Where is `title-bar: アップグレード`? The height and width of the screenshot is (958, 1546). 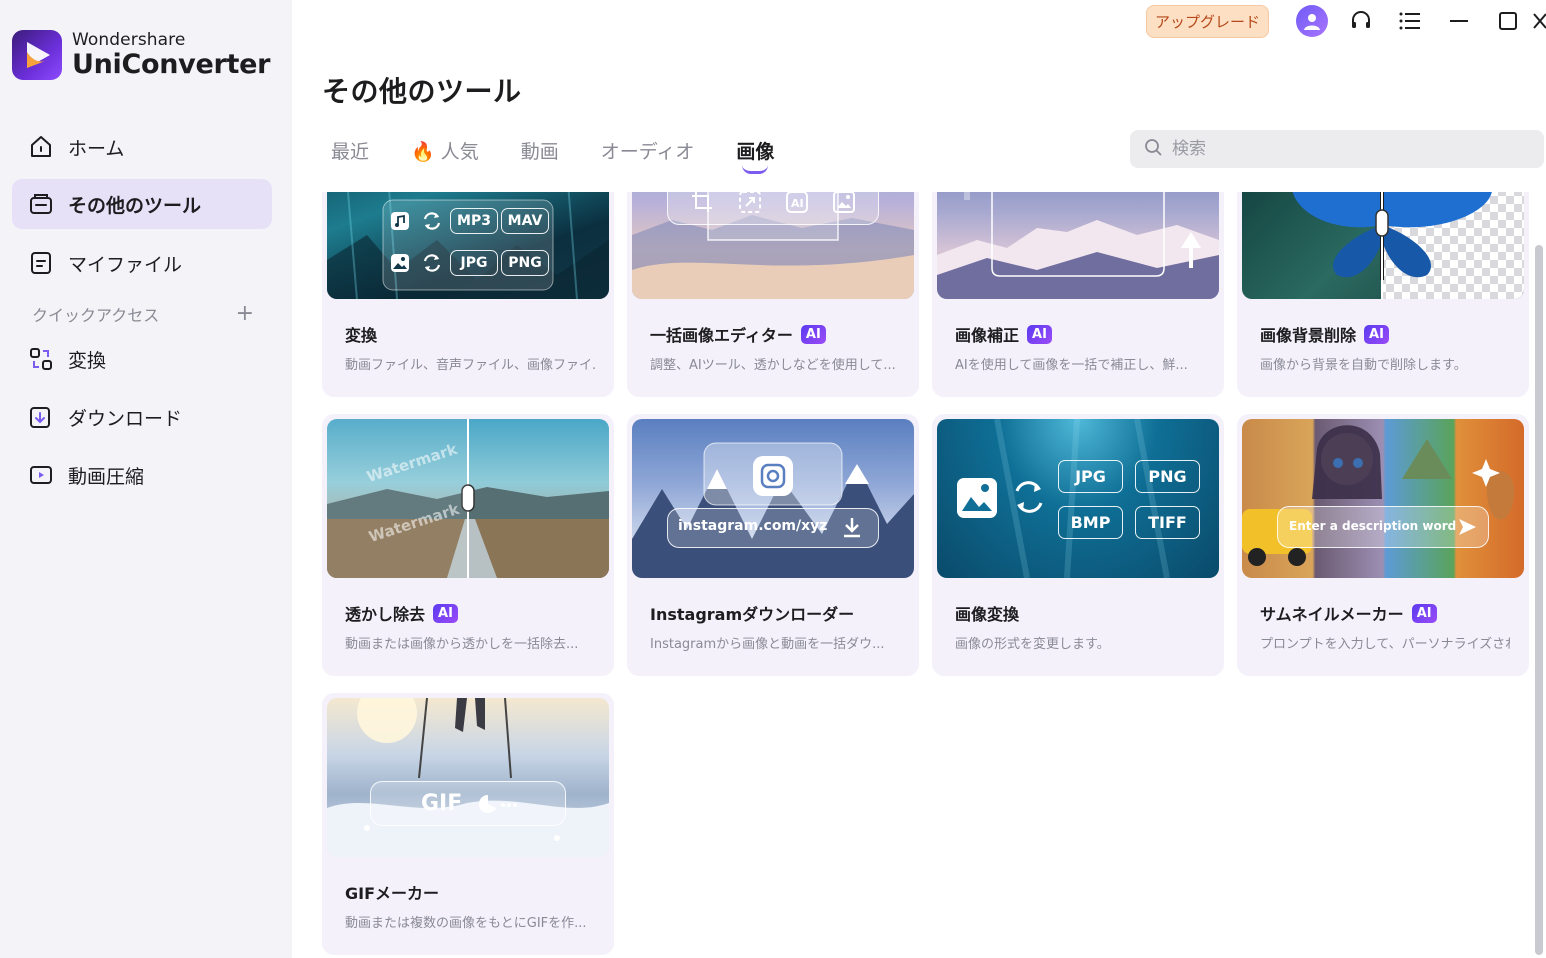
title-bar: アップグレード is located at coordinates (1345, 21).